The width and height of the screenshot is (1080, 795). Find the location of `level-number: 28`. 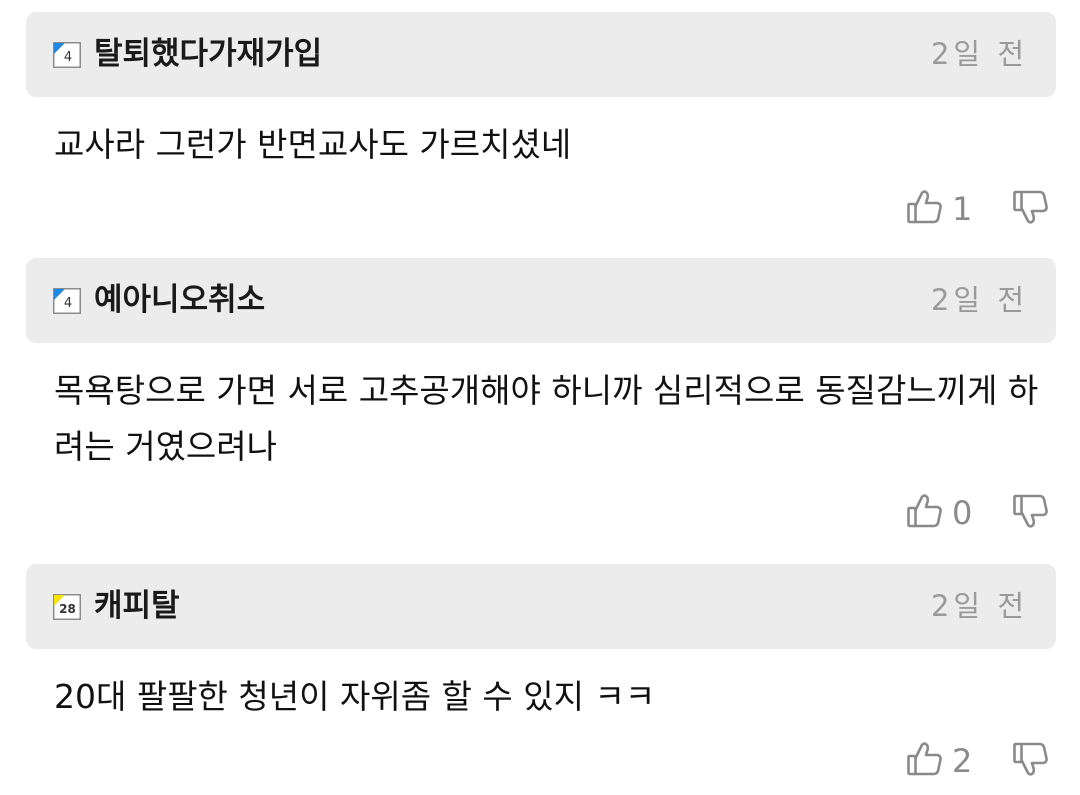

level-number: 28 is located at coordinates (67, 609).